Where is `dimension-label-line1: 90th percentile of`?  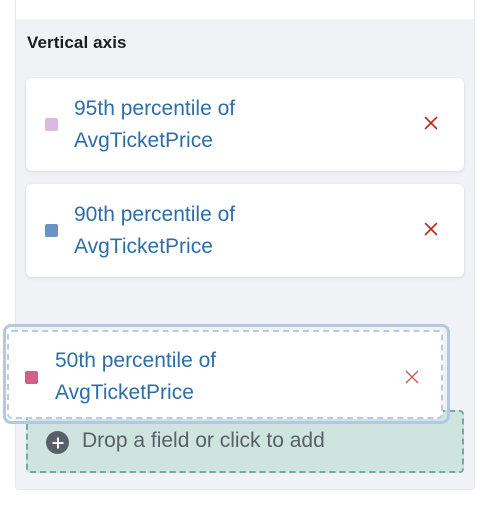
dimension-label-line1: 90th percentile of is located at coordinates (155, 214).